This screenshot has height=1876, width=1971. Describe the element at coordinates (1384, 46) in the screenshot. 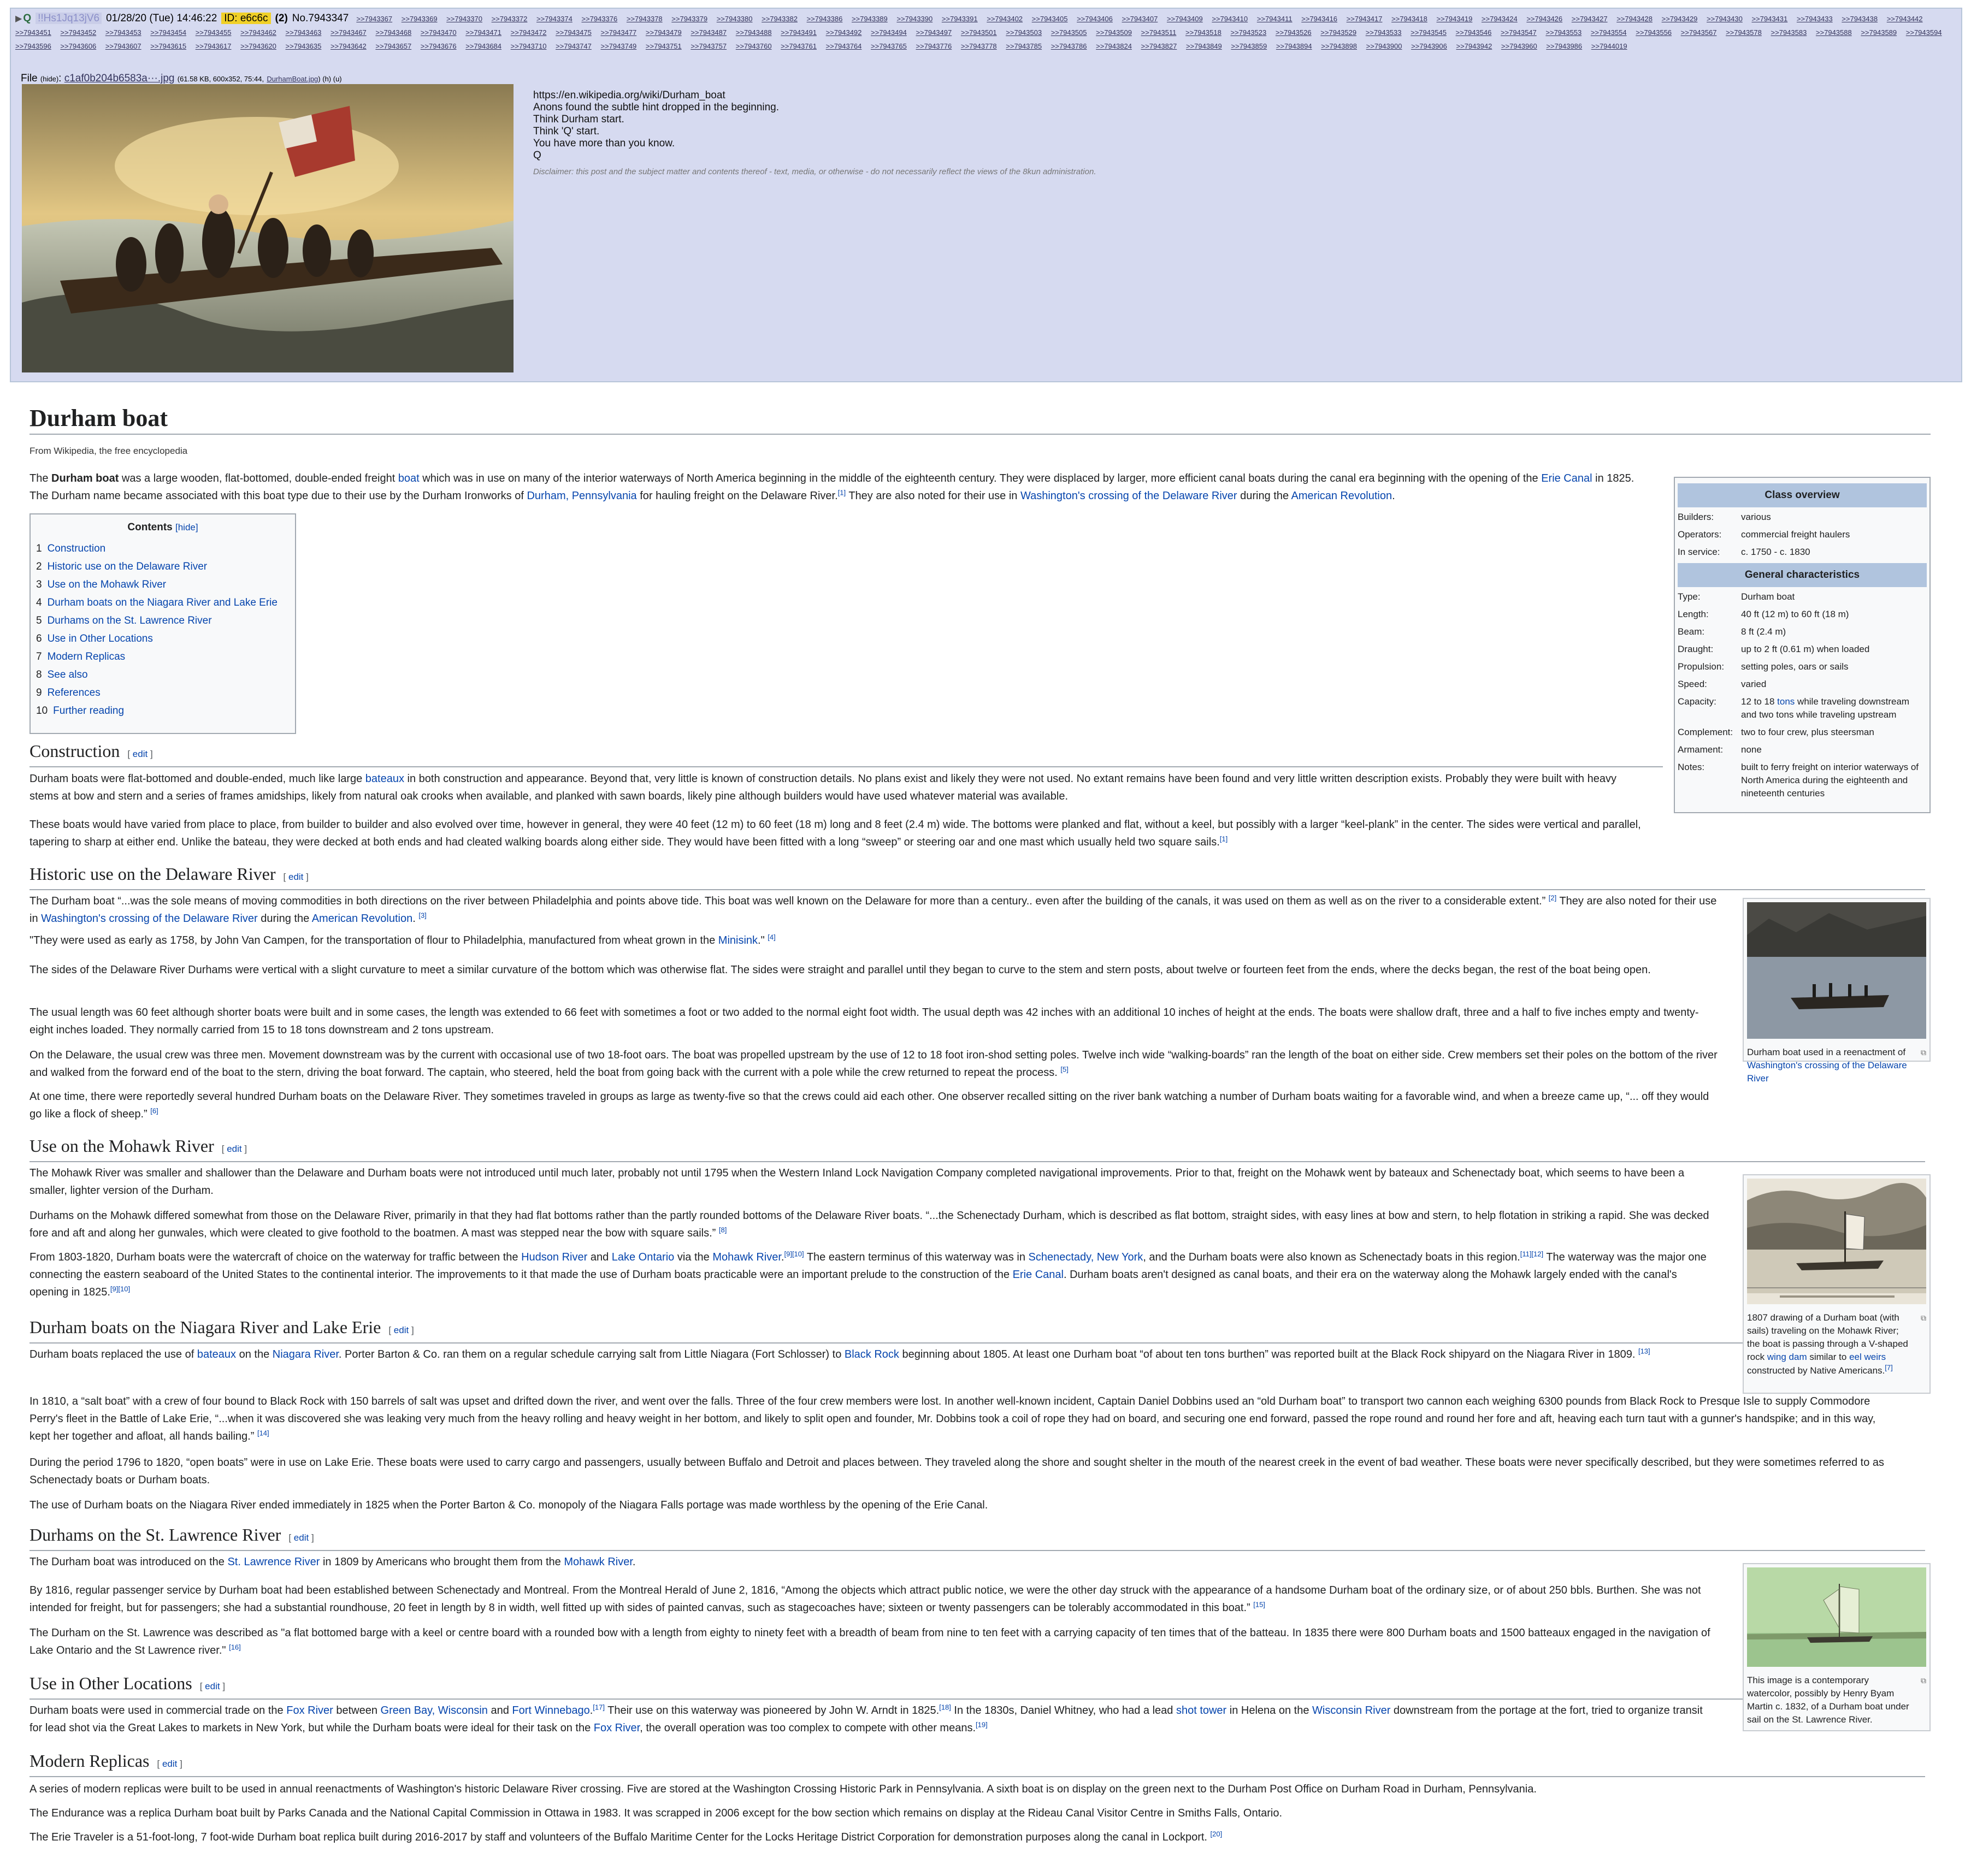

I see `reply-link: >>7943900` at that location.